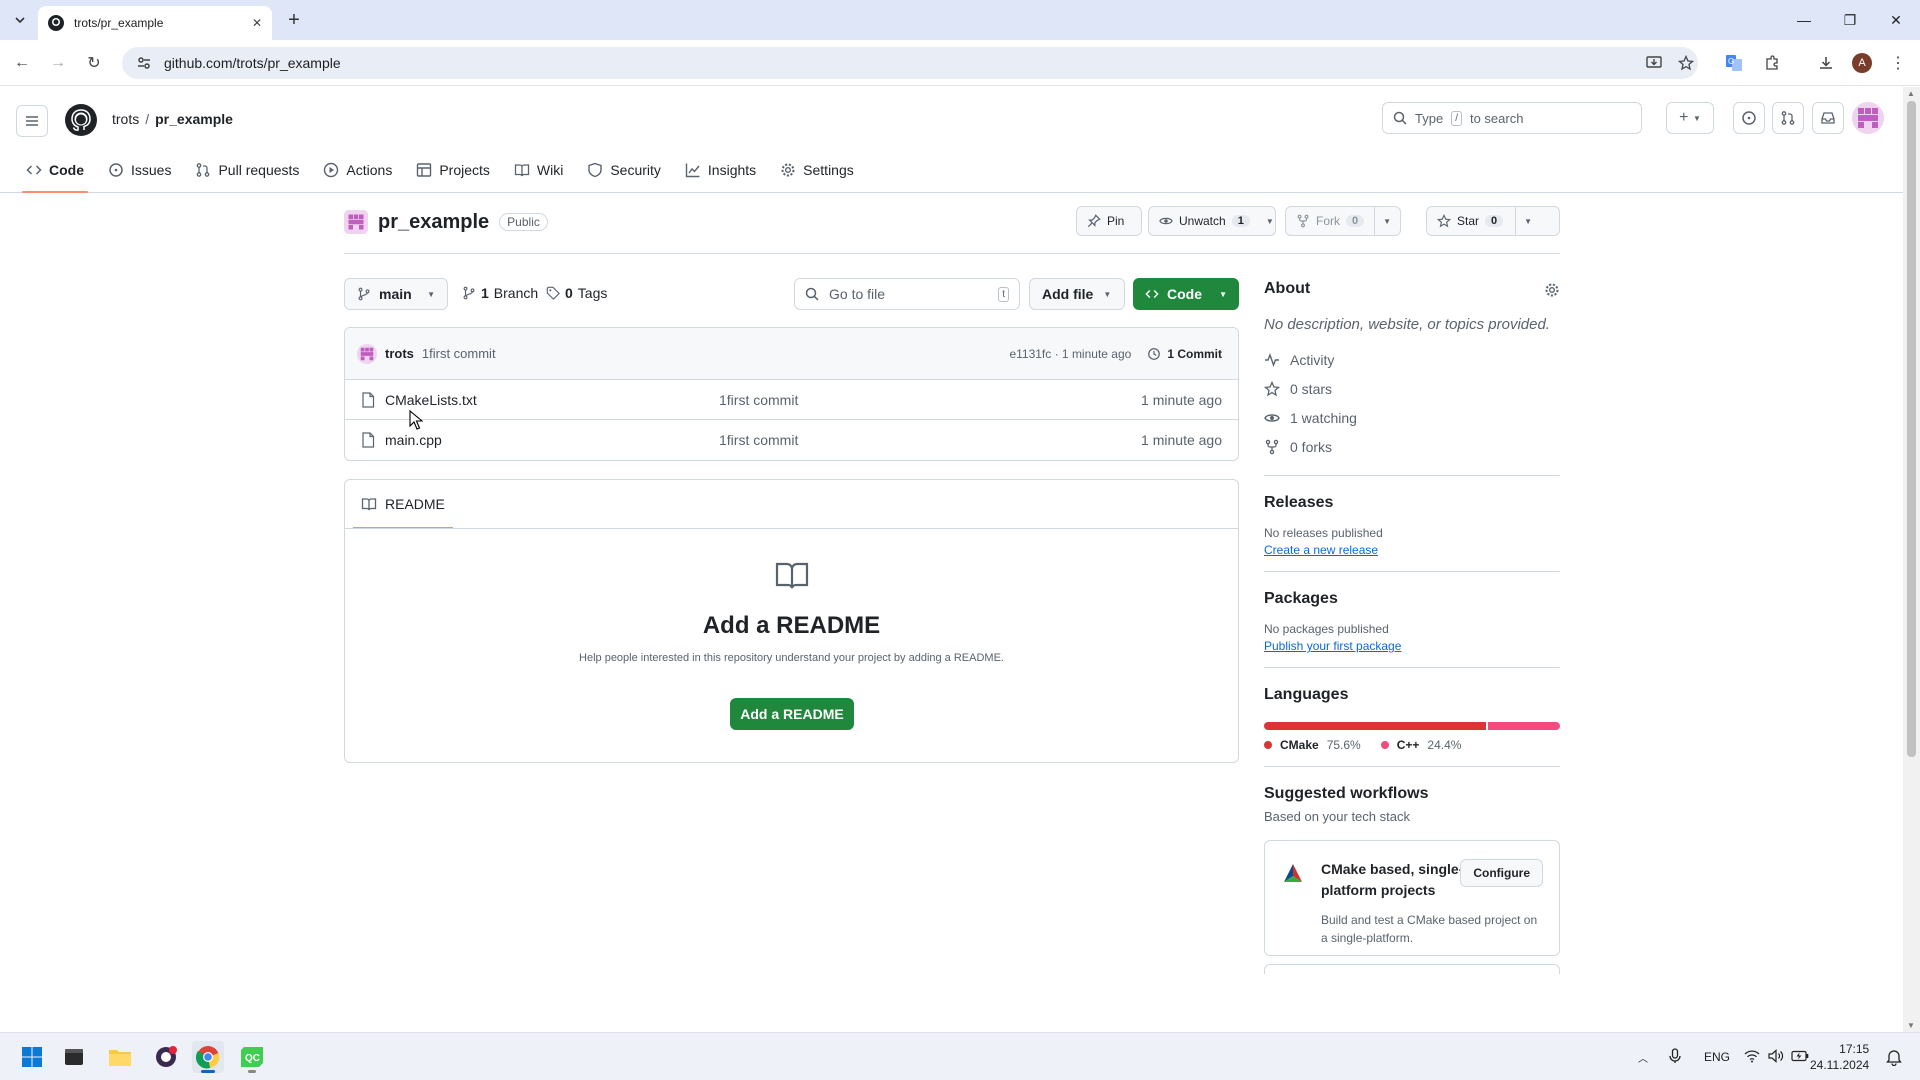 The height and width of the screenshot is (1080, 1920). I want to click on site-info-icon, so click(144, 63).